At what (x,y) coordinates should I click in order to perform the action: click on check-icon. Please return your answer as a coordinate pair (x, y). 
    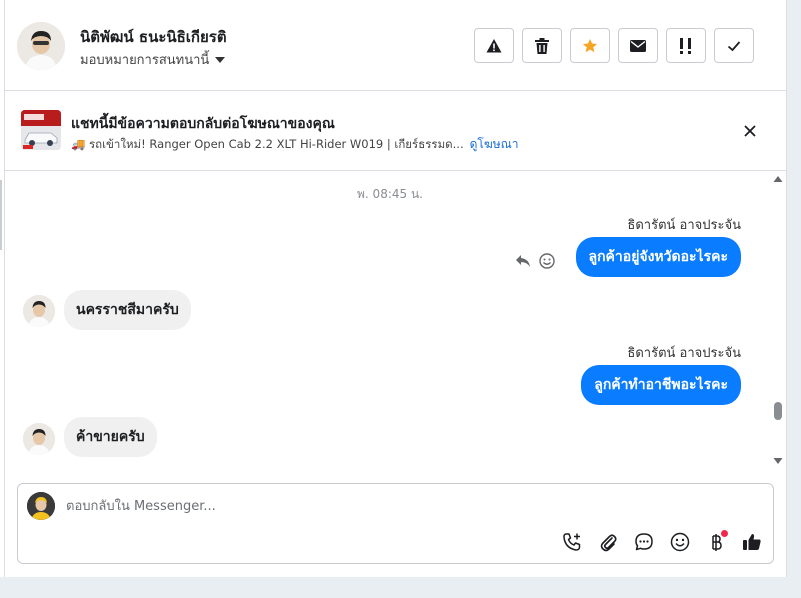
    Looking at the image, I should click on (734, 45).